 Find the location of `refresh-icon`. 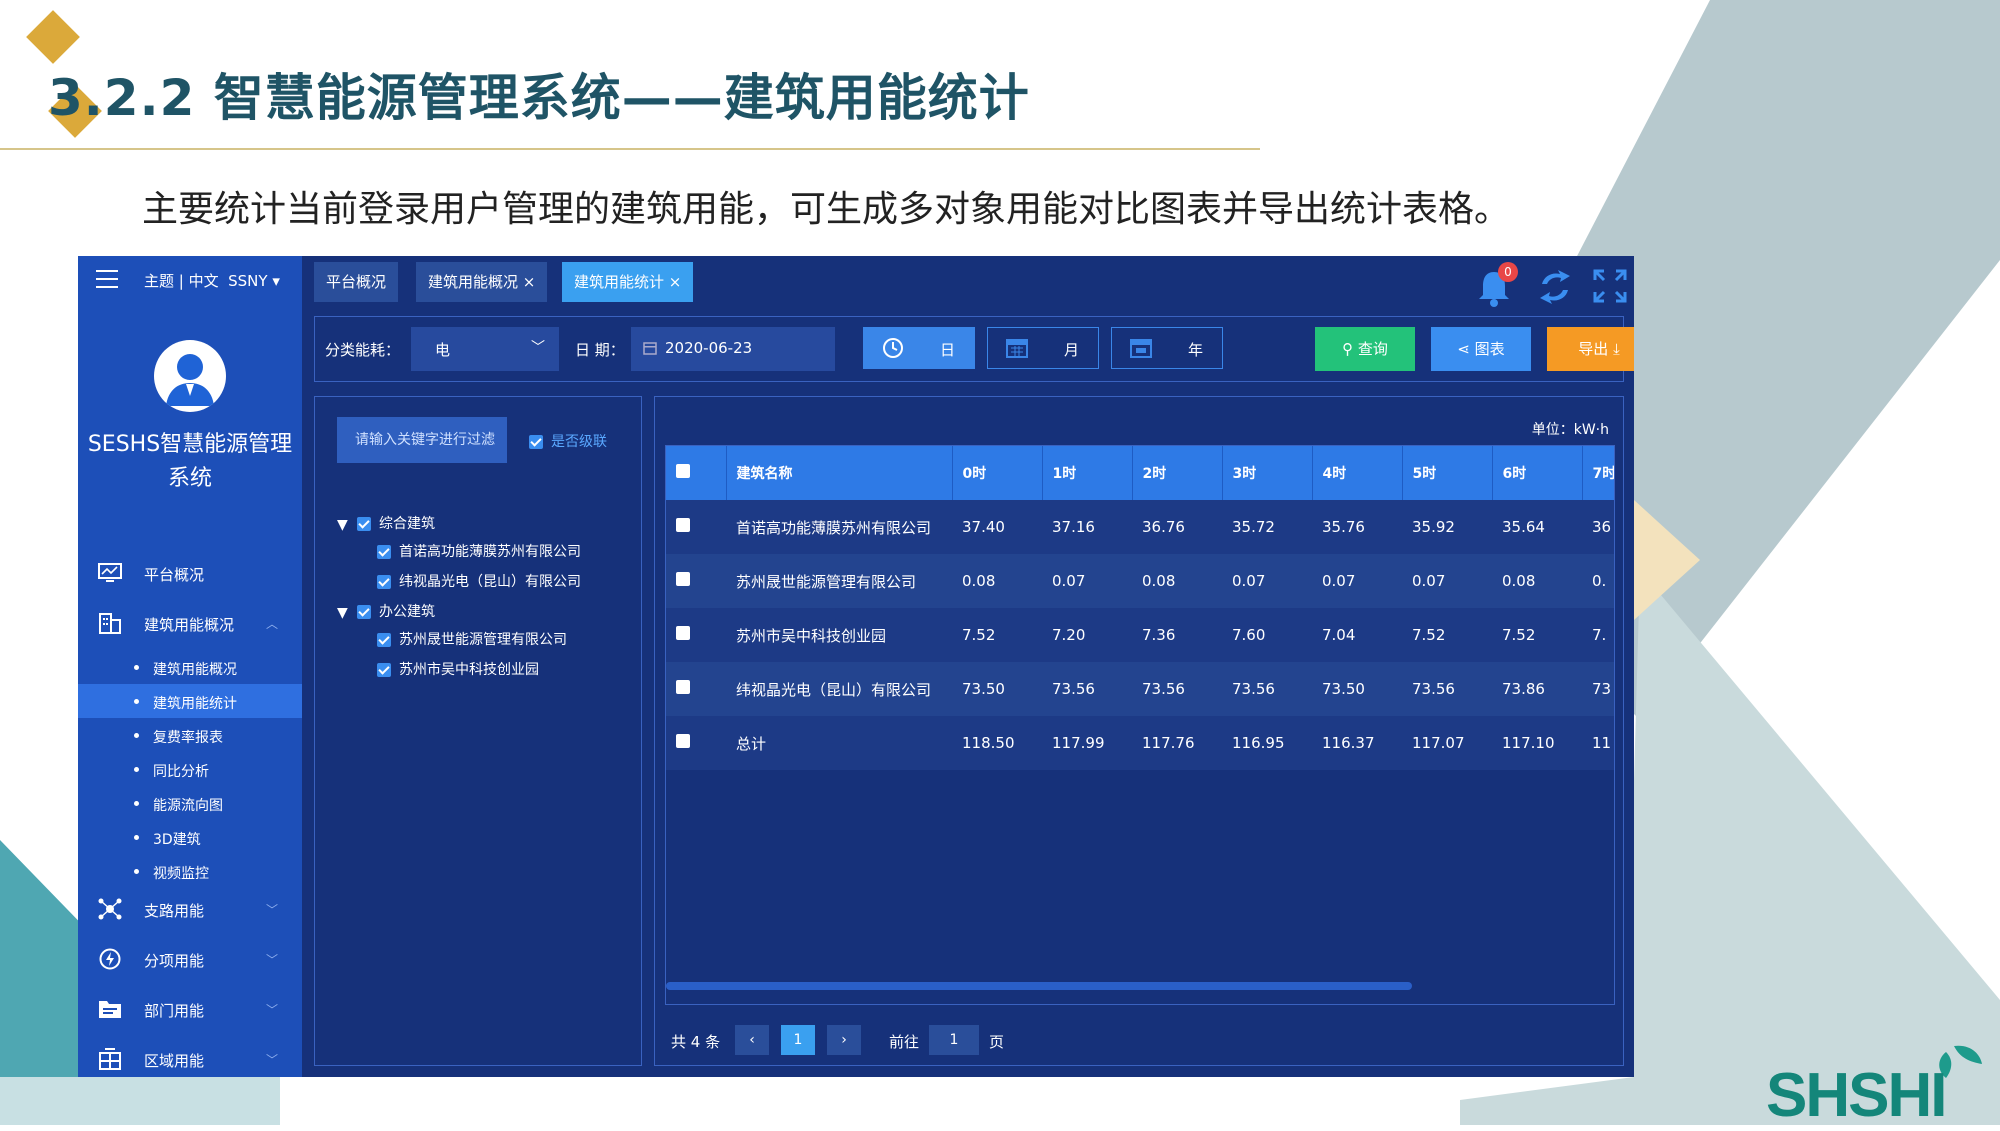

refresh-icon is located at coordinates (1555, 287).